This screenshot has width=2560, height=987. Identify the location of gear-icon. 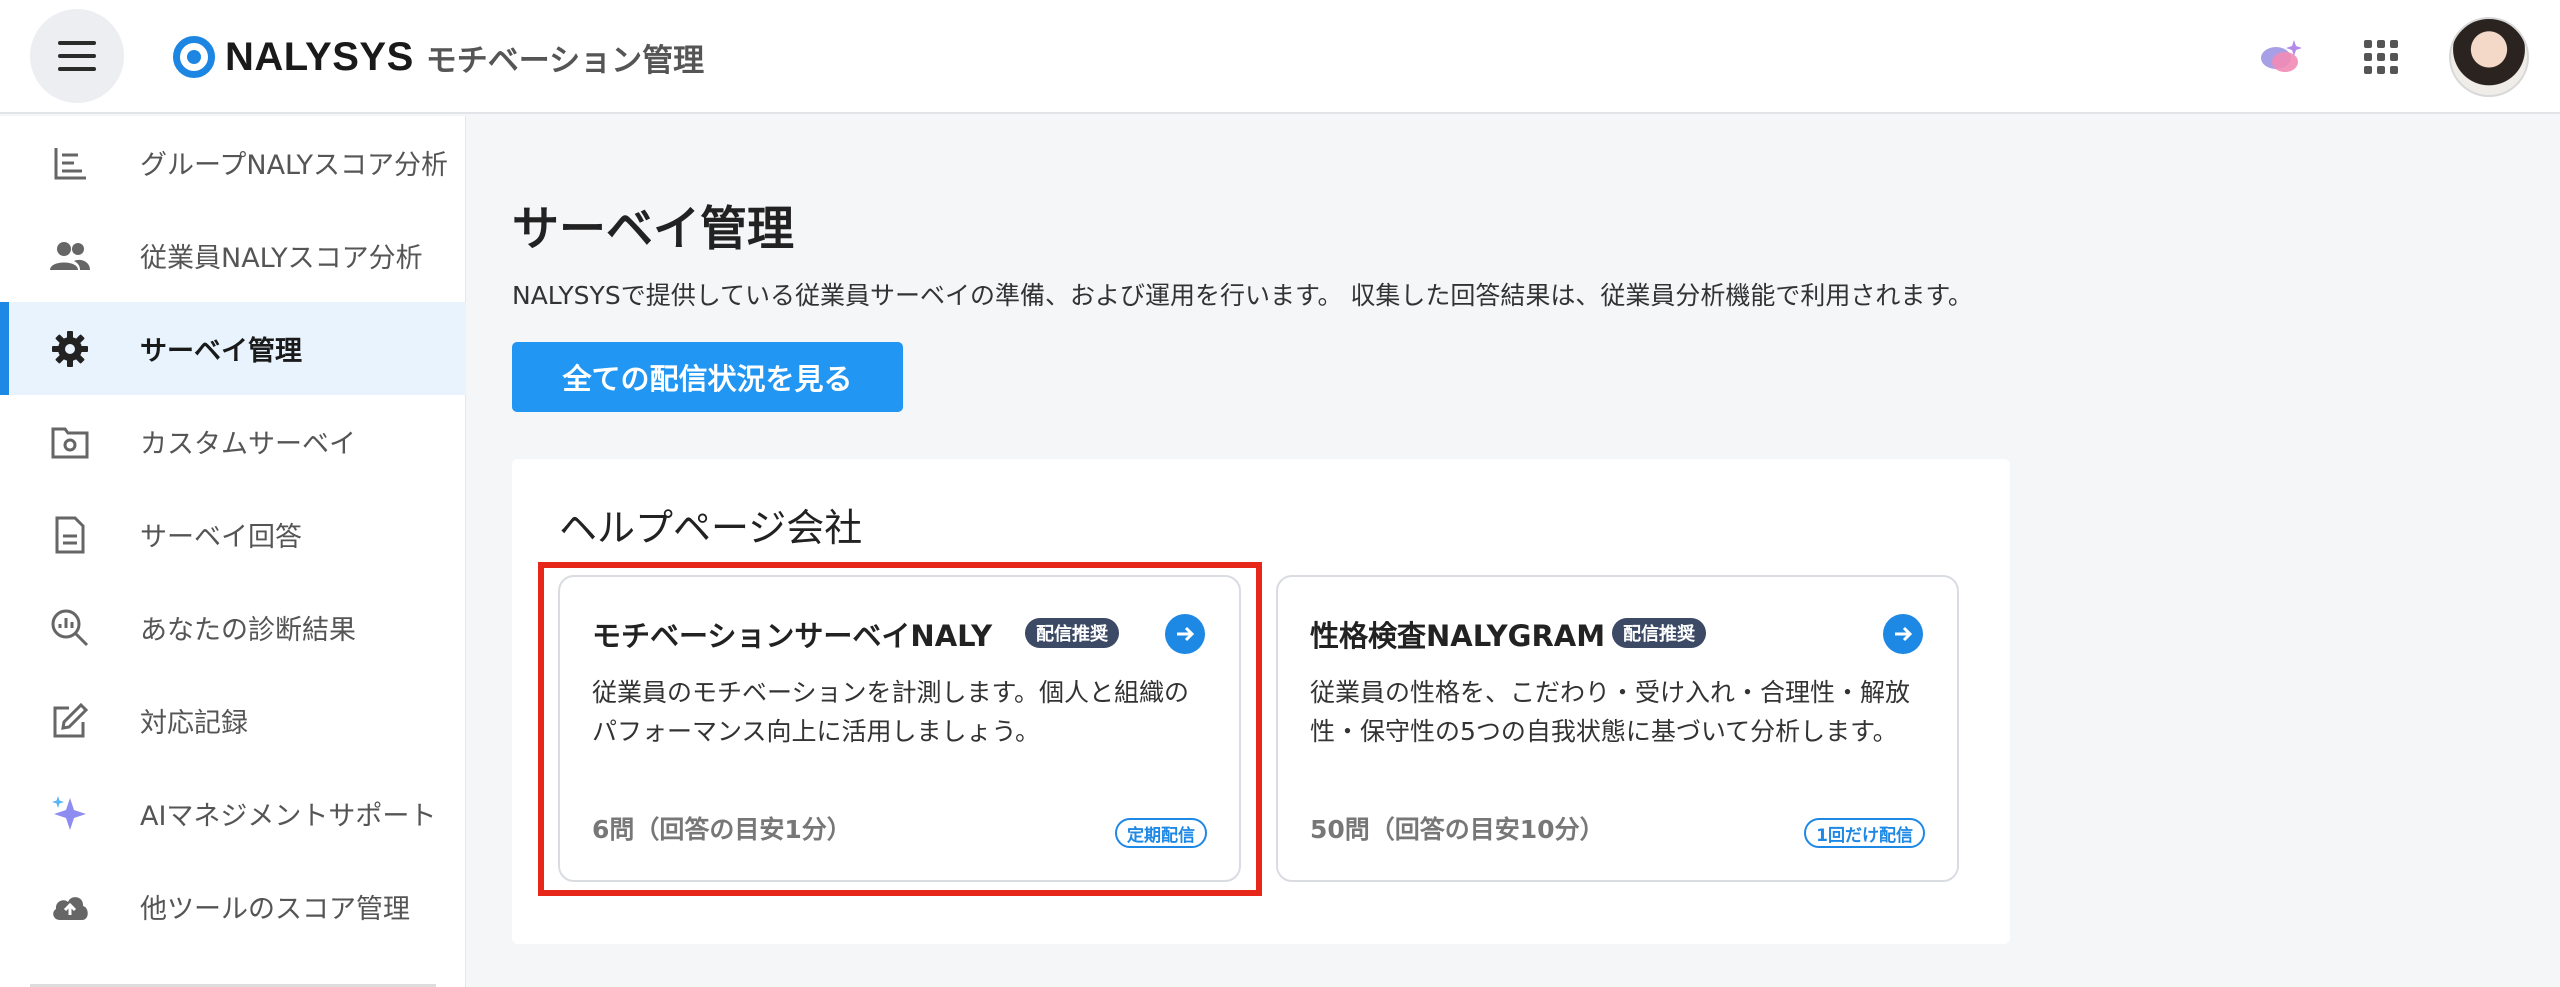
(70, 349).